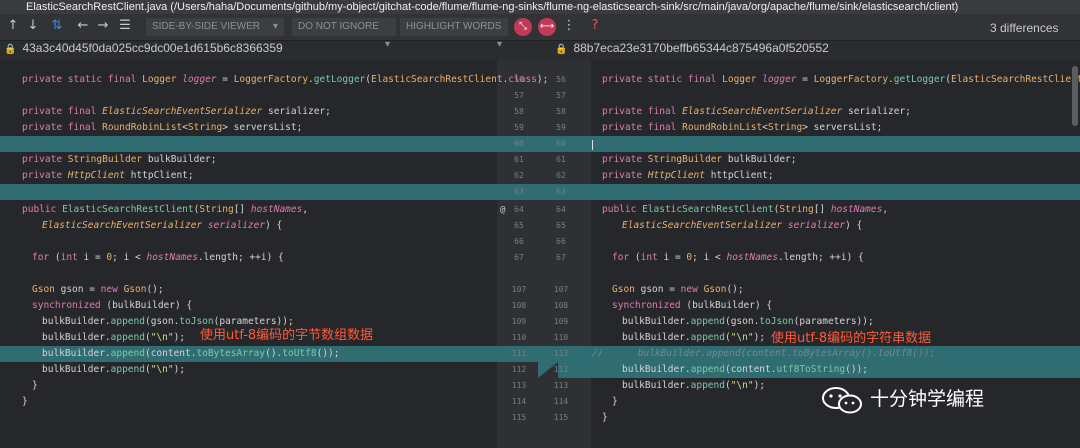  What do you see at coordinates (519, 159) in the screenshot?
I see `left-line-number: 61` at bounding box center [519, 159].